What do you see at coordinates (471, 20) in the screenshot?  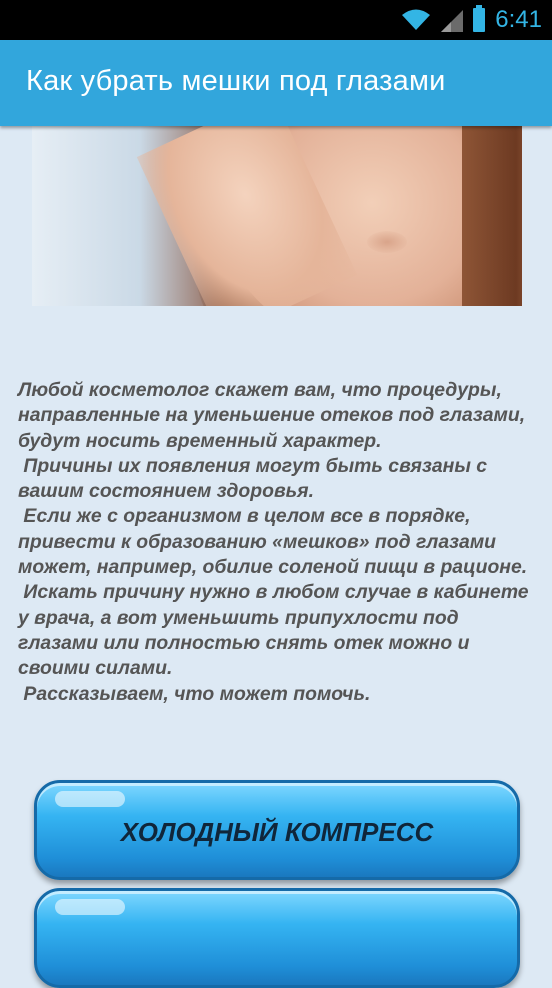 I see `status-icons: 6:41` at bounding box center [471, 20].